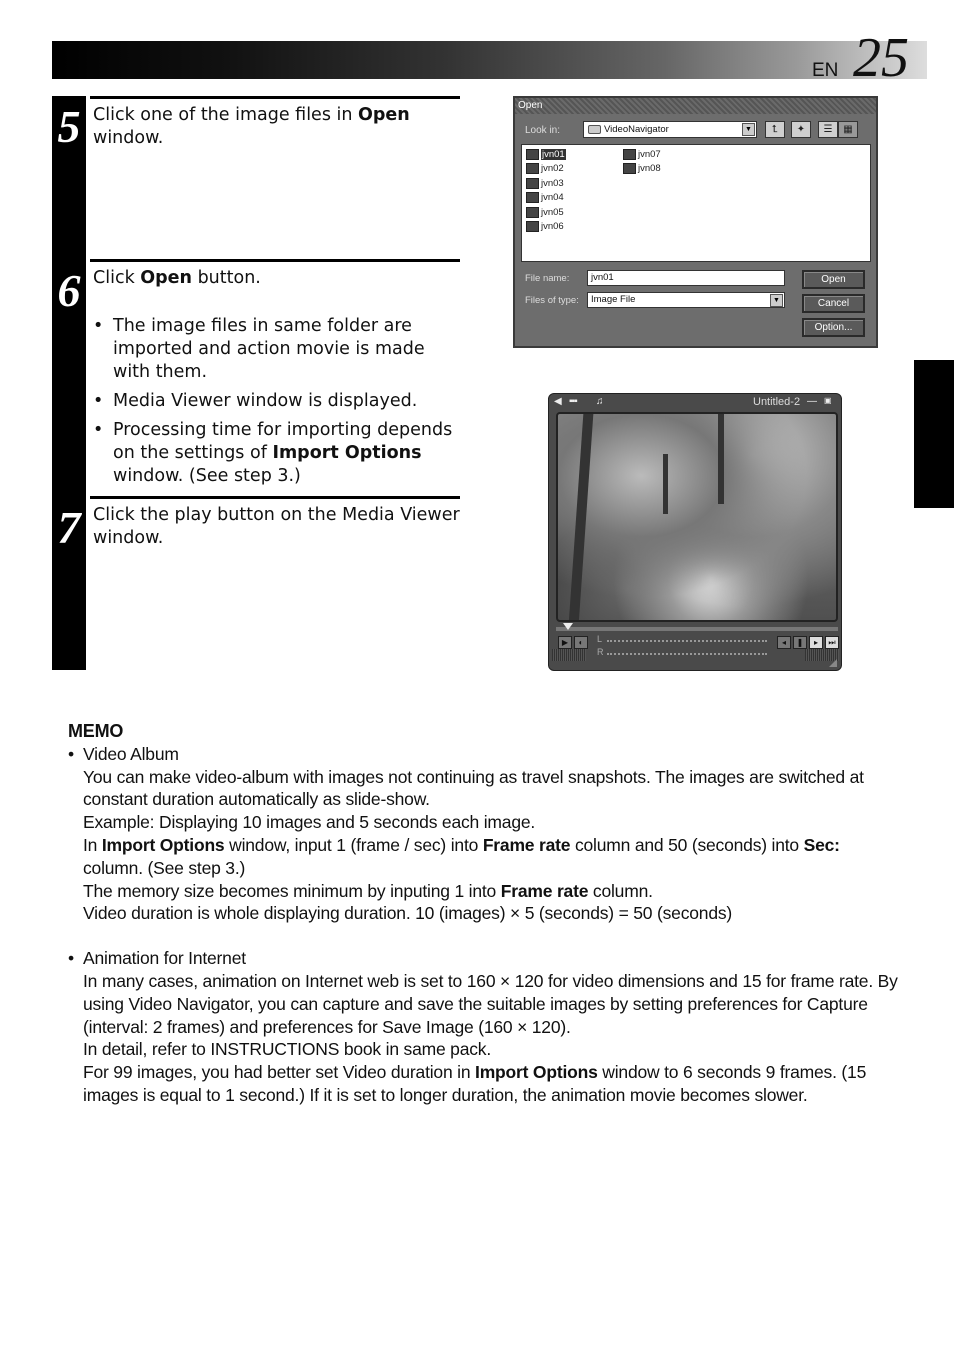 This screenshot has height=1352, width=954. Describe the element at coordinates (69, 126) in the screenshot. I see `step-number-5: 5` at that location.